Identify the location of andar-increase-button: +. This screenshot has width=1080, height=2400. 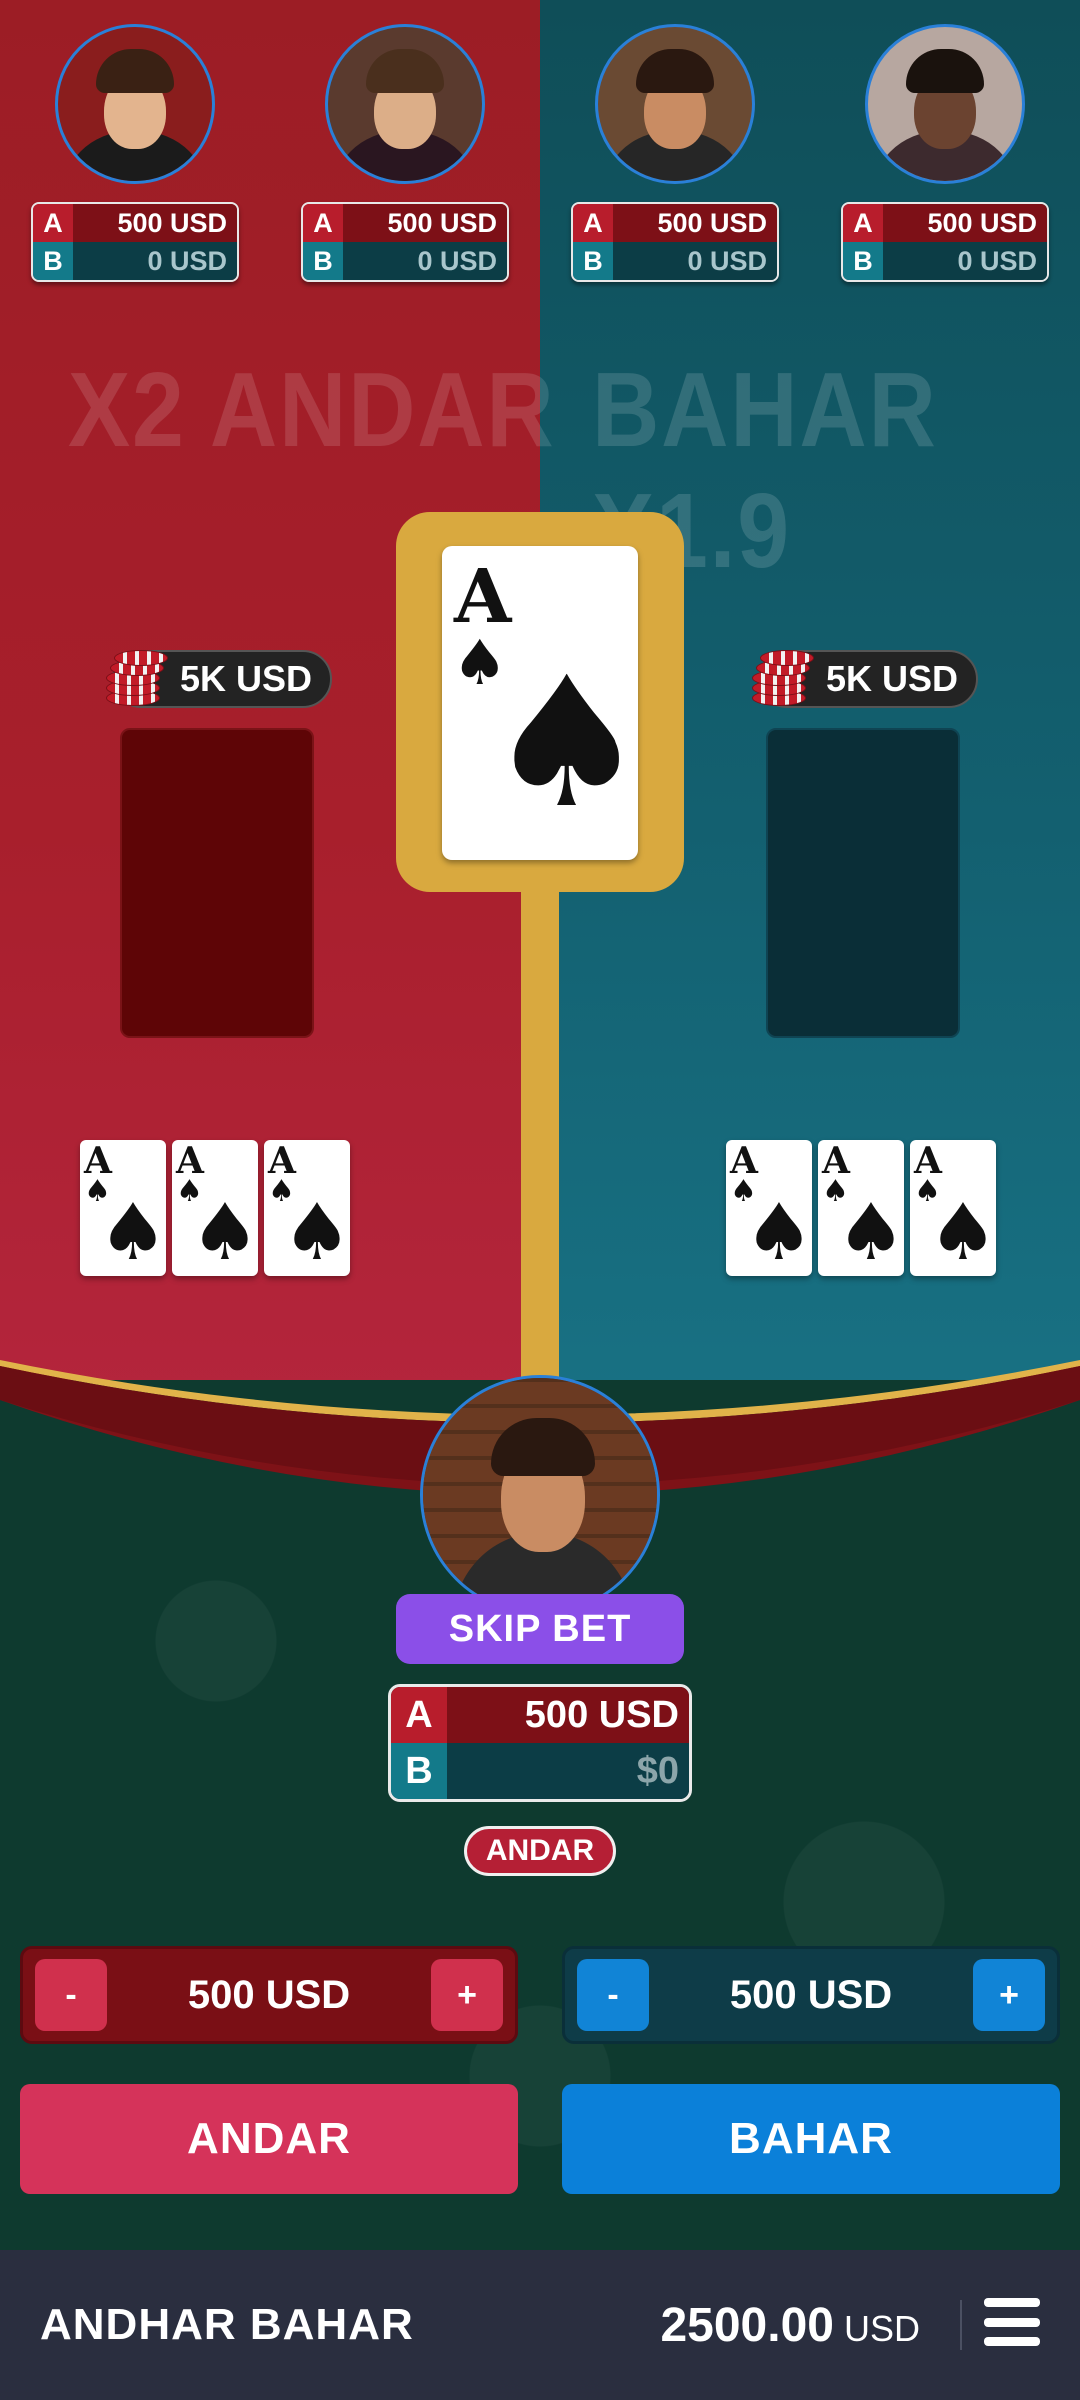
(467, 1995).